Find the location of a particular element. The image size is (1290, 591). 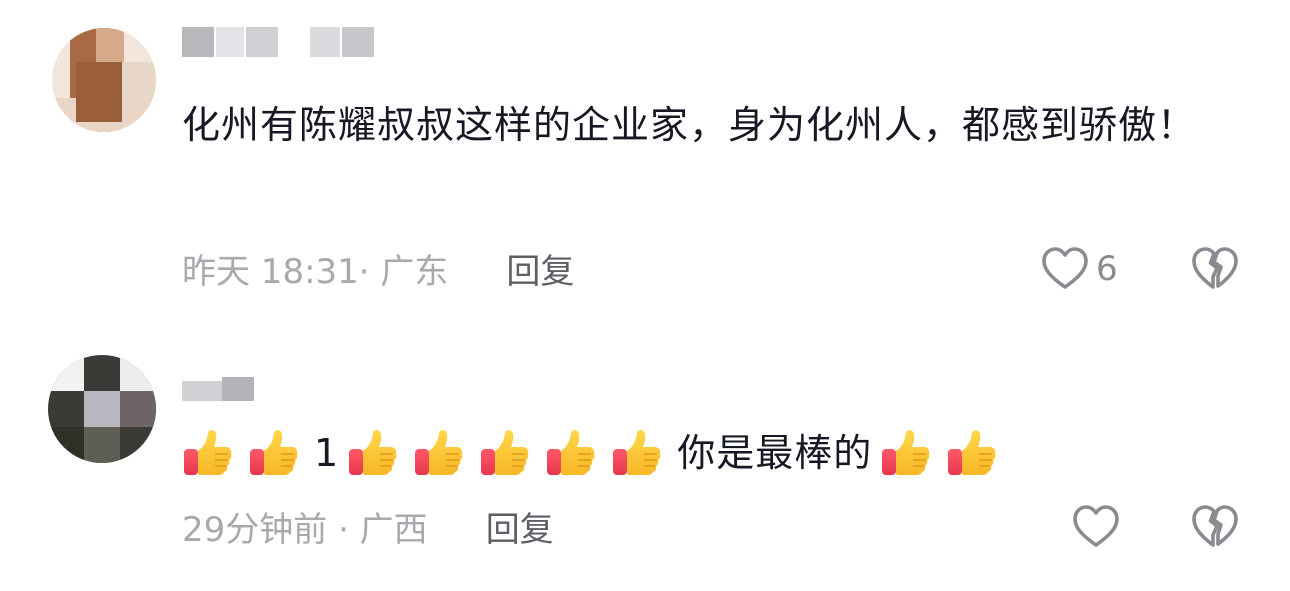

like-count: 6 is located at coordinates (1107, 269).